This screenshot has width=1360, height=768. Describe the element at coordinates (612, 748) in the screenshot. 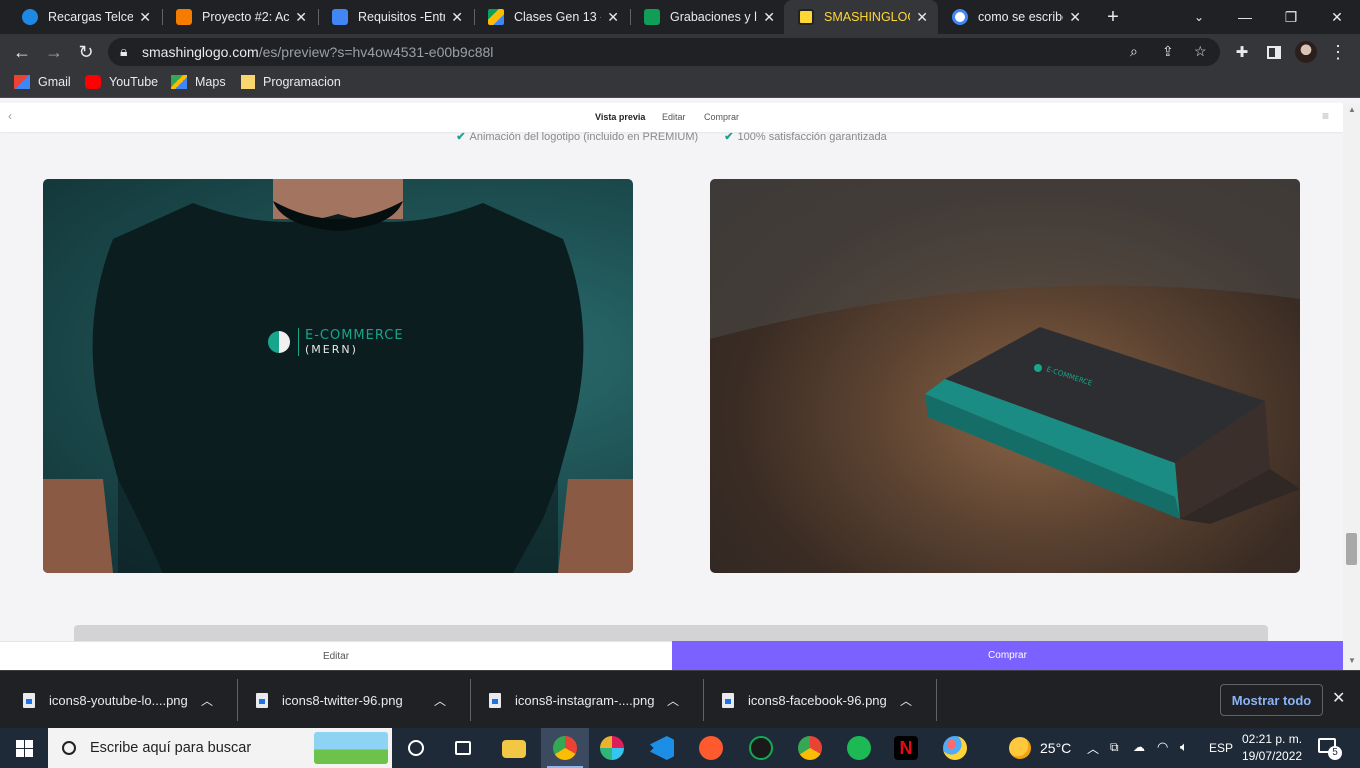

I see `slack-icon` at that location.